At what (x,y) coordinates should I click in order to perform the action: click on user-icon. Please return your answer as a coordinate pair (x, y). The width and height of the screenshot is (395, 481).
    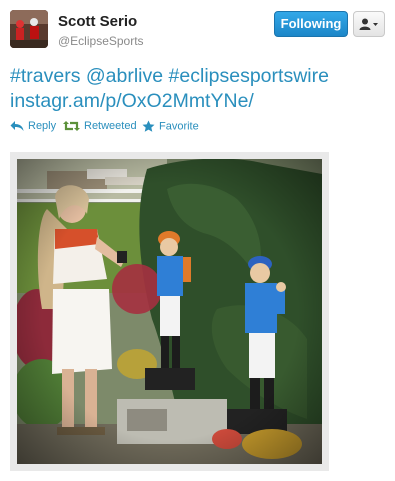
    Looking at the image, I should click on (368, 24).